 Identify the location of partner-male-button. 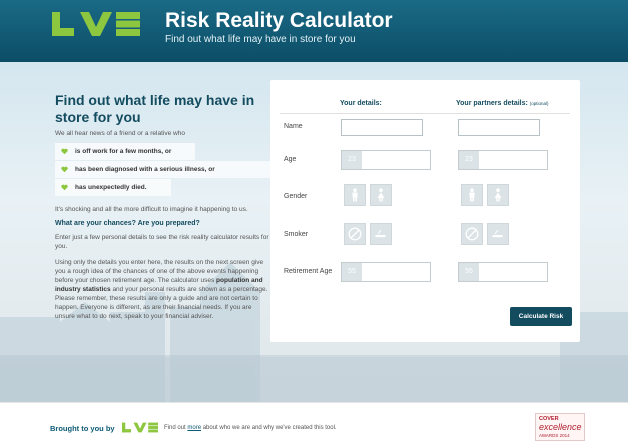
(472, 195).